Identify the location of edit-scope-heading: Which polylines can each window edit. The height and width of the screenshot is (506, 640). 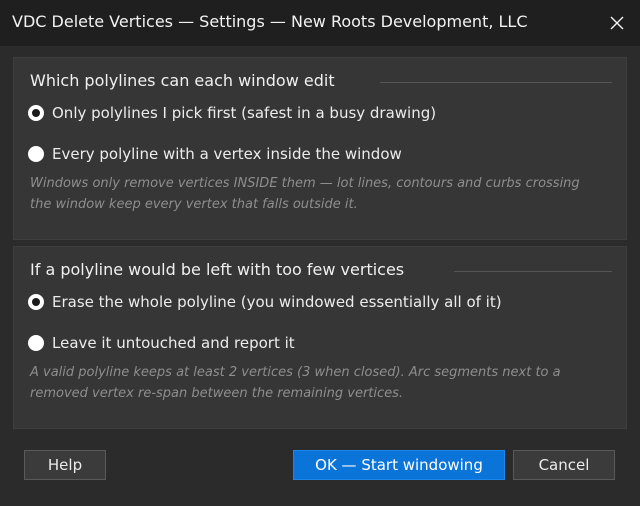
(182, 80).